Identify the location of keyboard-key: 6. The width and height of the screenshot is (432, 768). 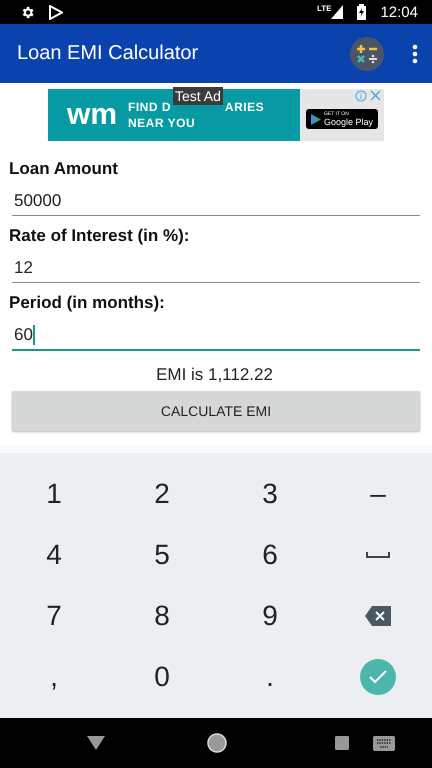
(270, 554).